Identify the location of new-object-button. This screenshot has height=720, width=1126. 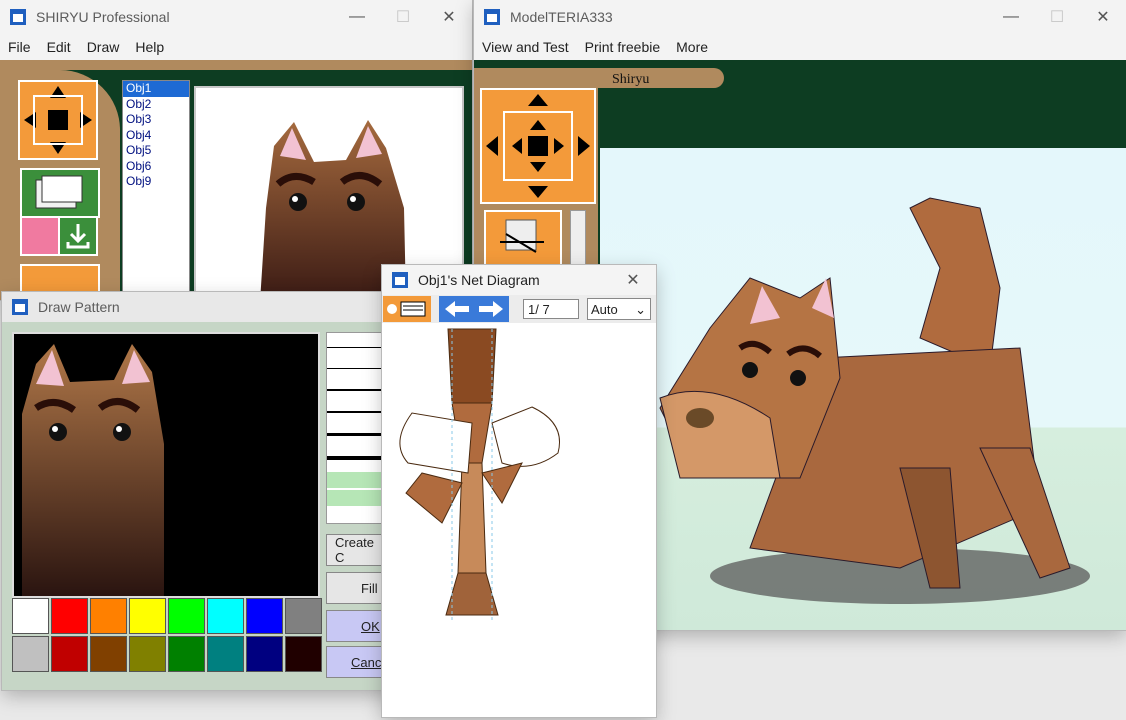
(40, 236).